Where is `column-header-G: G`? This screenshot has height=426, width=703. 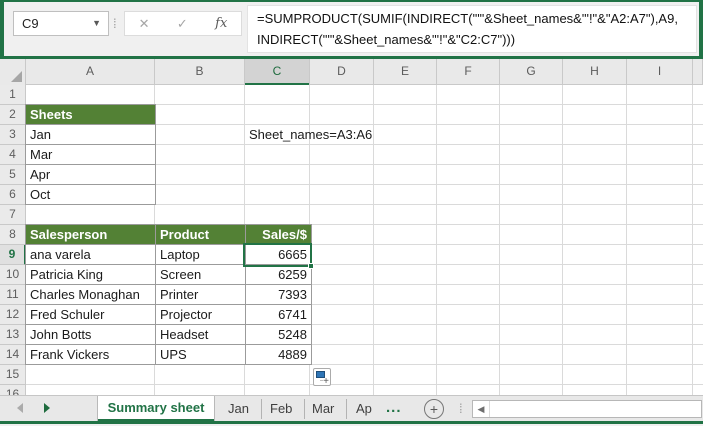
column-header-G: G is located at coordinates (531, 72).